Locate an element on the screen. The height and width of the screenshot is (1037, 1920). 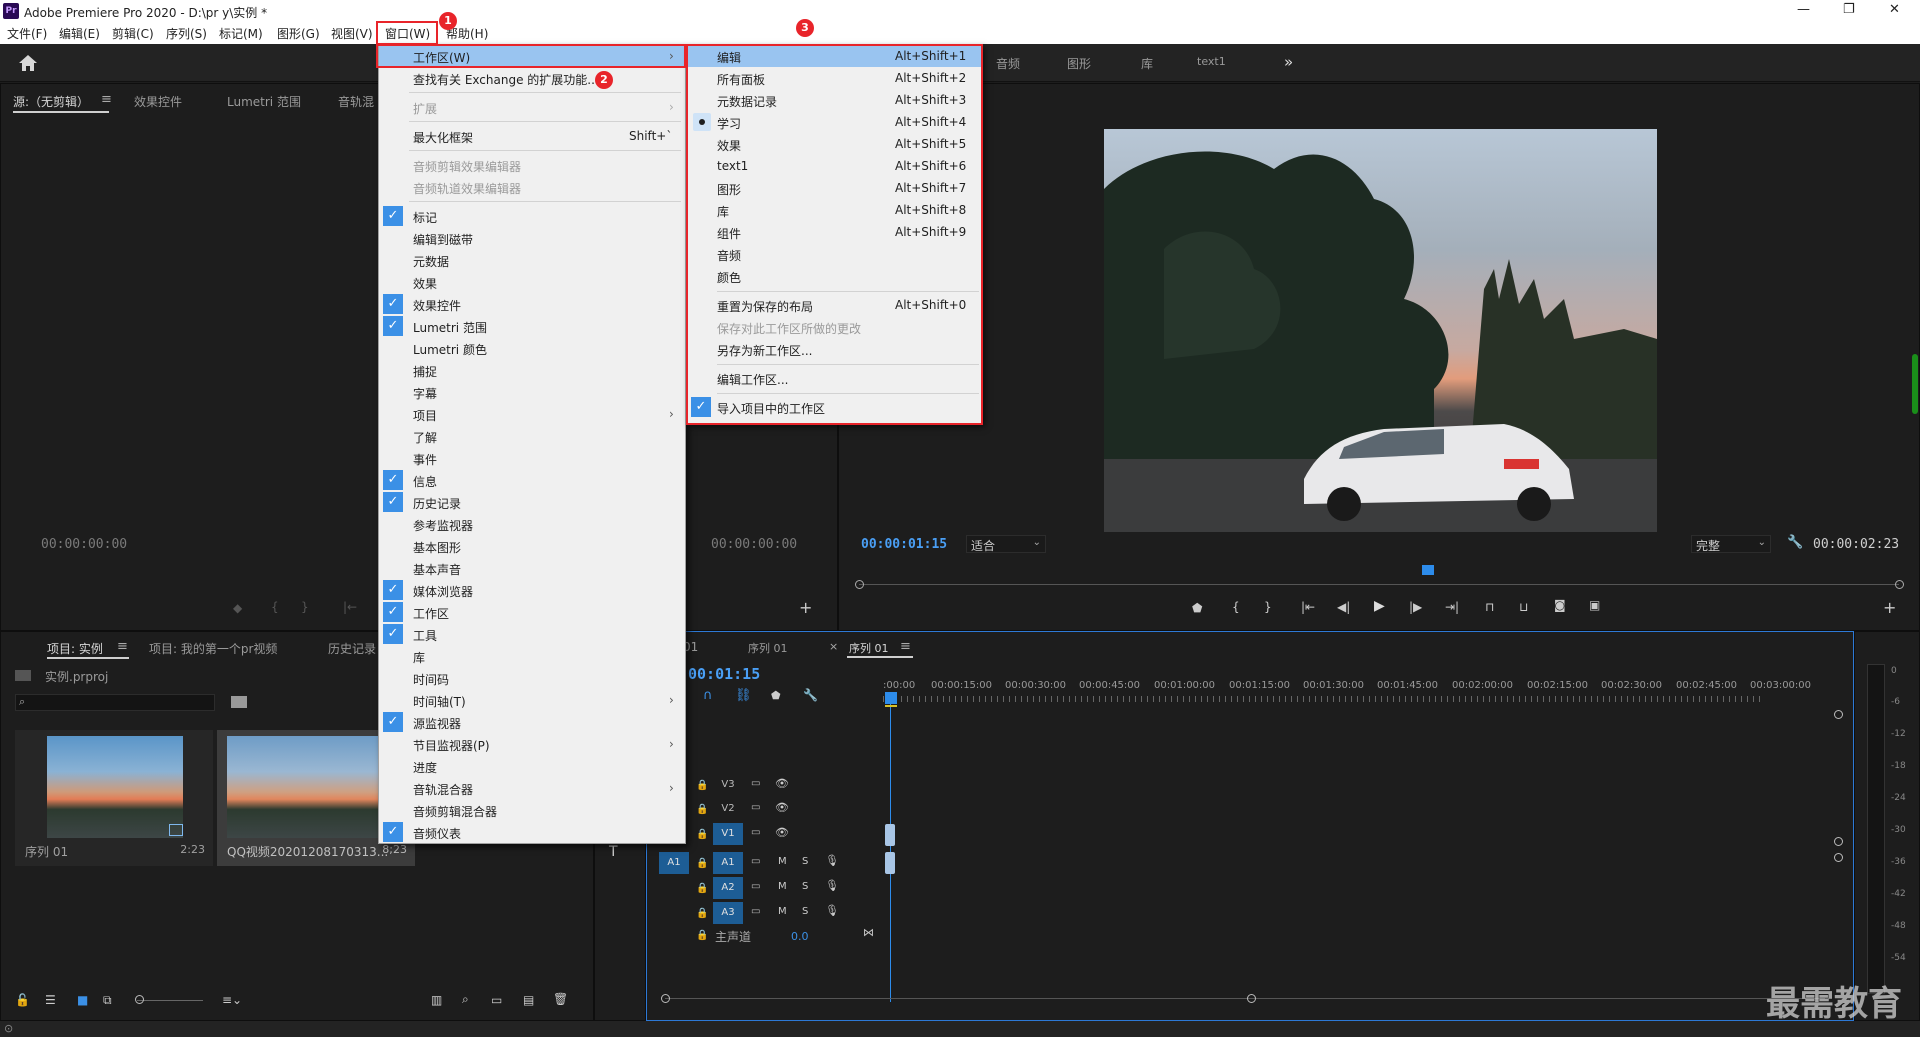
zoom-slider-handle is located at coordinates (139, 999).